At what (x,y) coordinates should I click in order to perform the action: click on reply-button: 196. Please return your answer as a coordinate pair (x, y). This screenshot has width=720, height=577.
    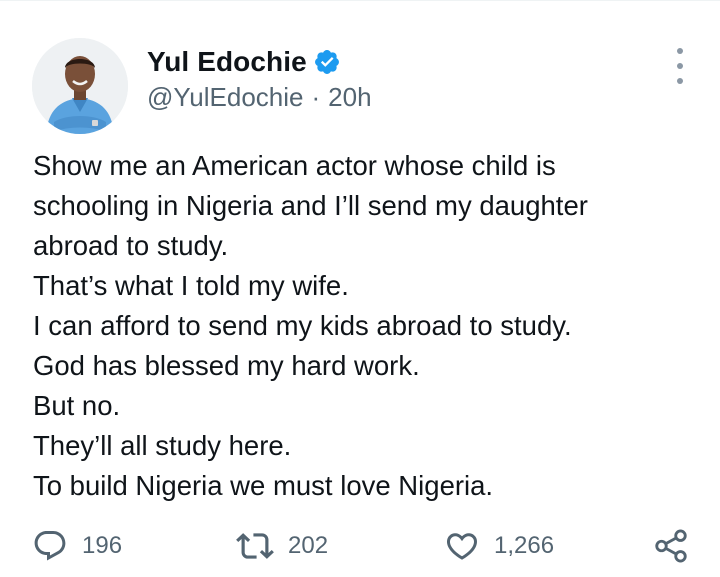
    Looking at the image, I should click on (77, 546).